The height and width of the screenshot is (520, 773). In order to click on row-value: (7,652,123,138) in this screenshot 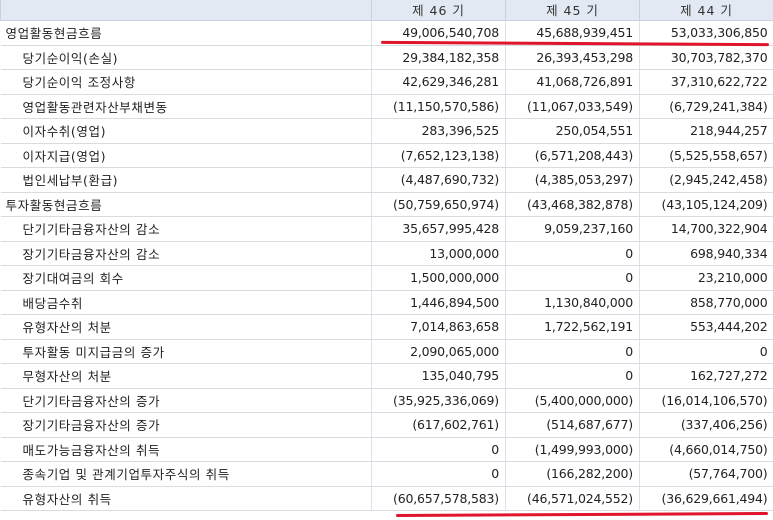, I will do `click(438, 155)`.